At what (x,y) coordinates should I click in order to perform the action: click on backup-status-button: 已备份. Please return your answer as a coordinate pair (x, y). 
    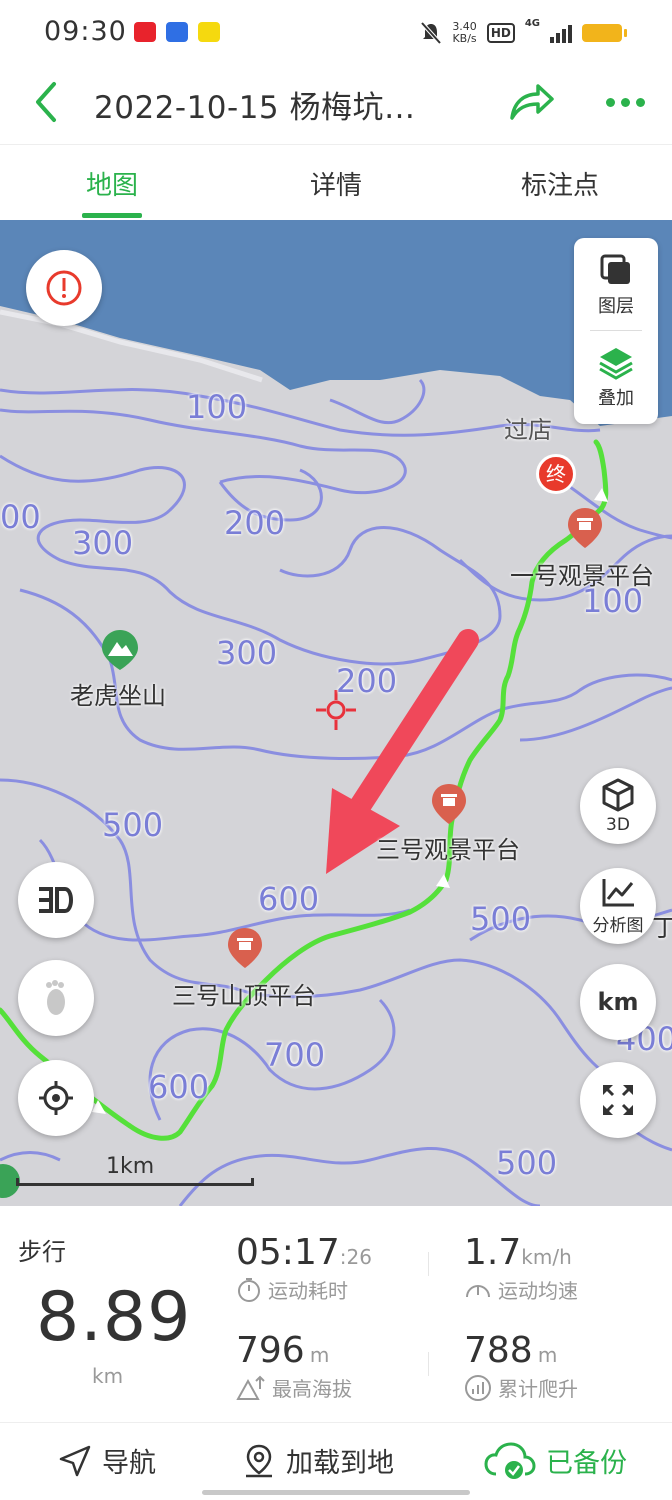
    Looking at the image, I should click on (555, 1460).